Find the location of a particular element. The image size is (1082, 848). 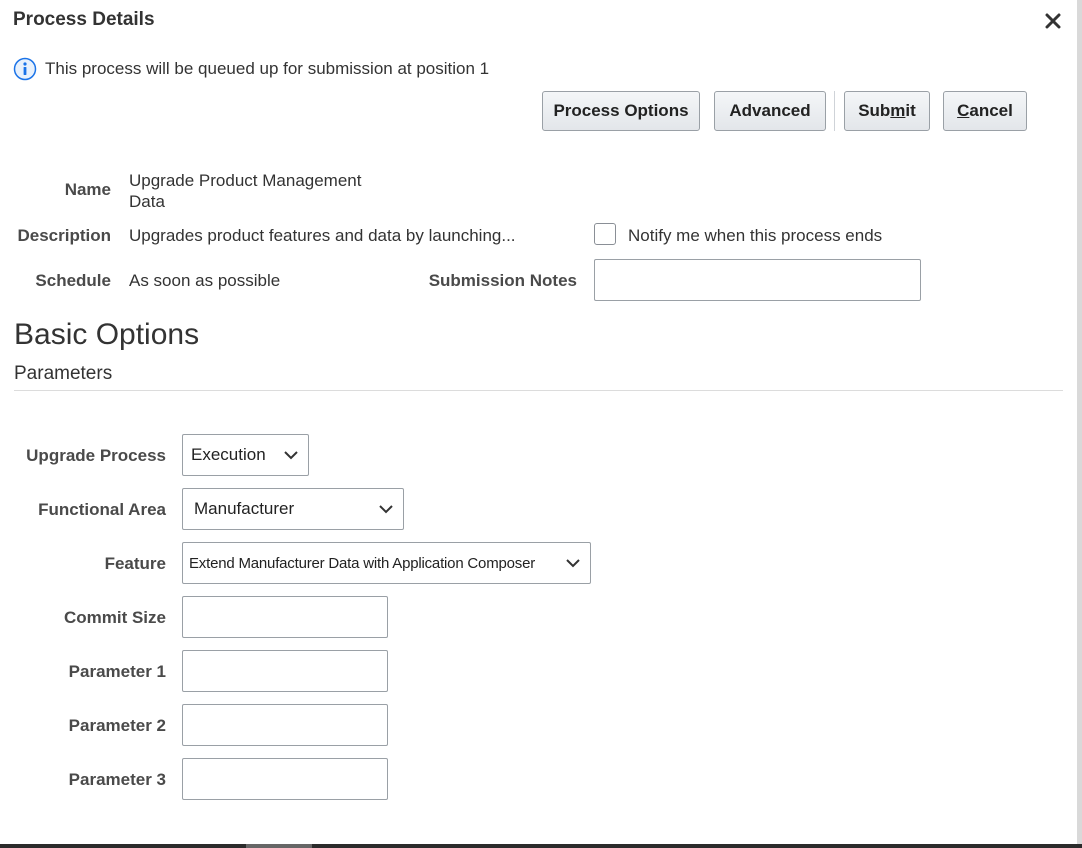

functional-area-value: Manufacturer is located at coordinates (244, 508).